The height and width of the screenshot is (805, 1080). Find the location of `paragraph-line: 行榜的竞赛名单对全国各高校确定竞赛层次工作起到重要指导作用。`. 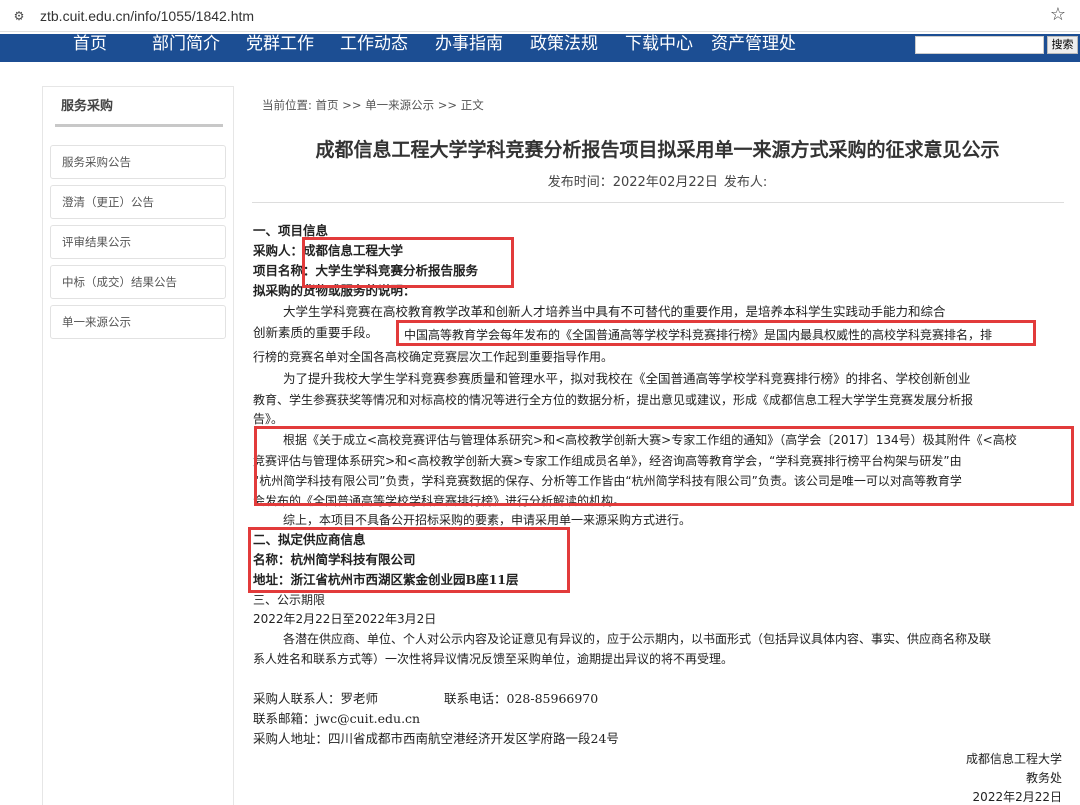

paragraph-line: 行榜的竞赛名单对全国各高校确定竞赛层次工作起到重要指导作用。 is located at coordinates (433, 357).